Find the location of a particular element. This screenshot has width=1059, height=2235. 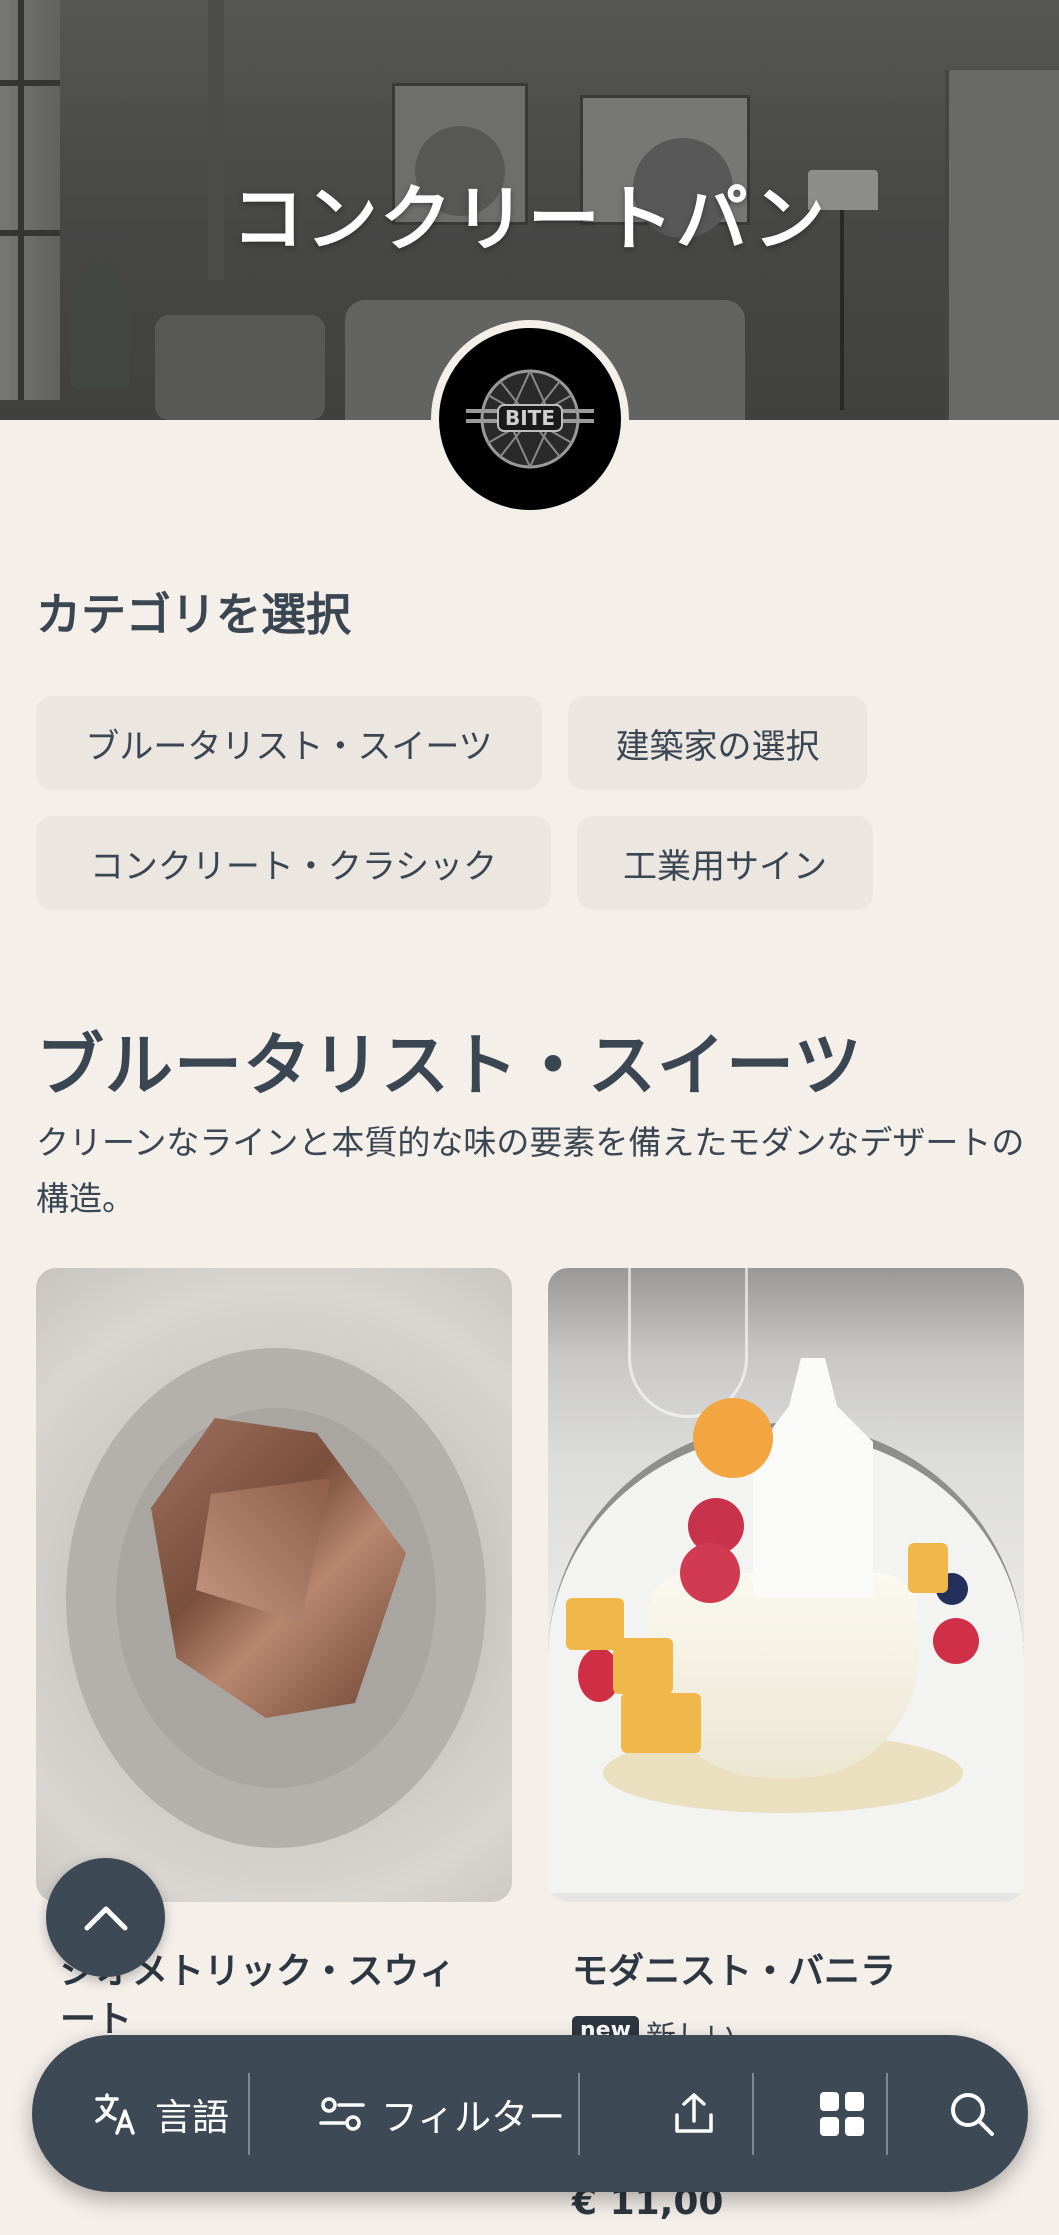

category-chip-label: 工業用サイン is located at coordinates (725, 866).